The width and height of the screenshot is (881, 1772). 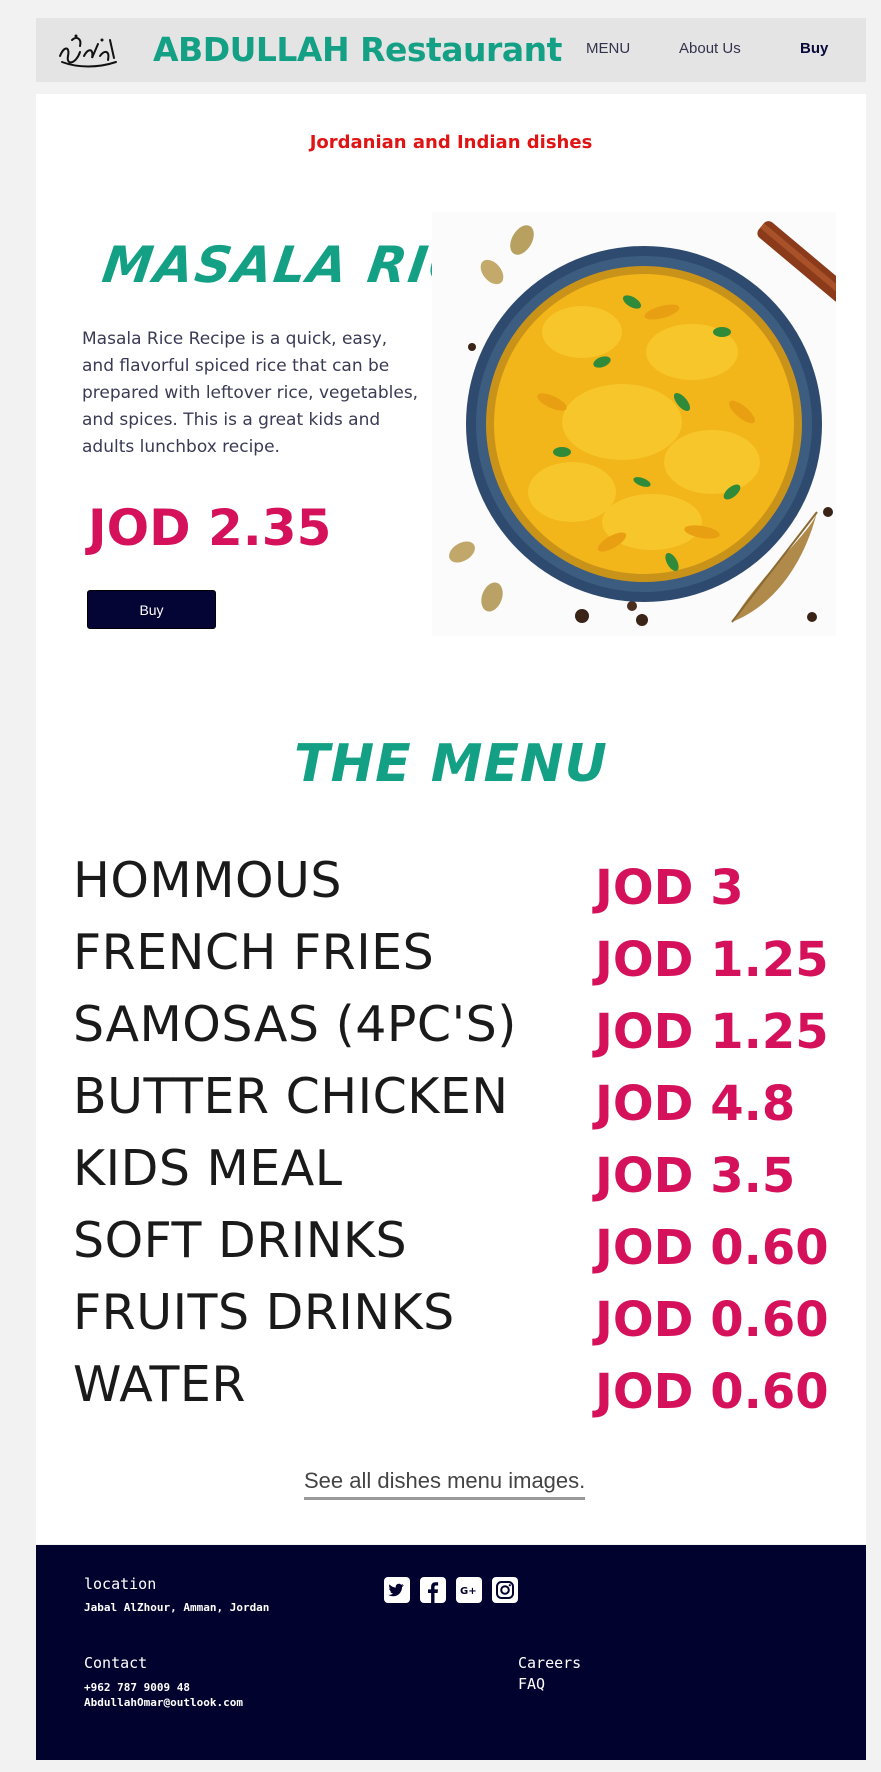 I want to click on careers-link: Careers, so click(x=549, y=1663).